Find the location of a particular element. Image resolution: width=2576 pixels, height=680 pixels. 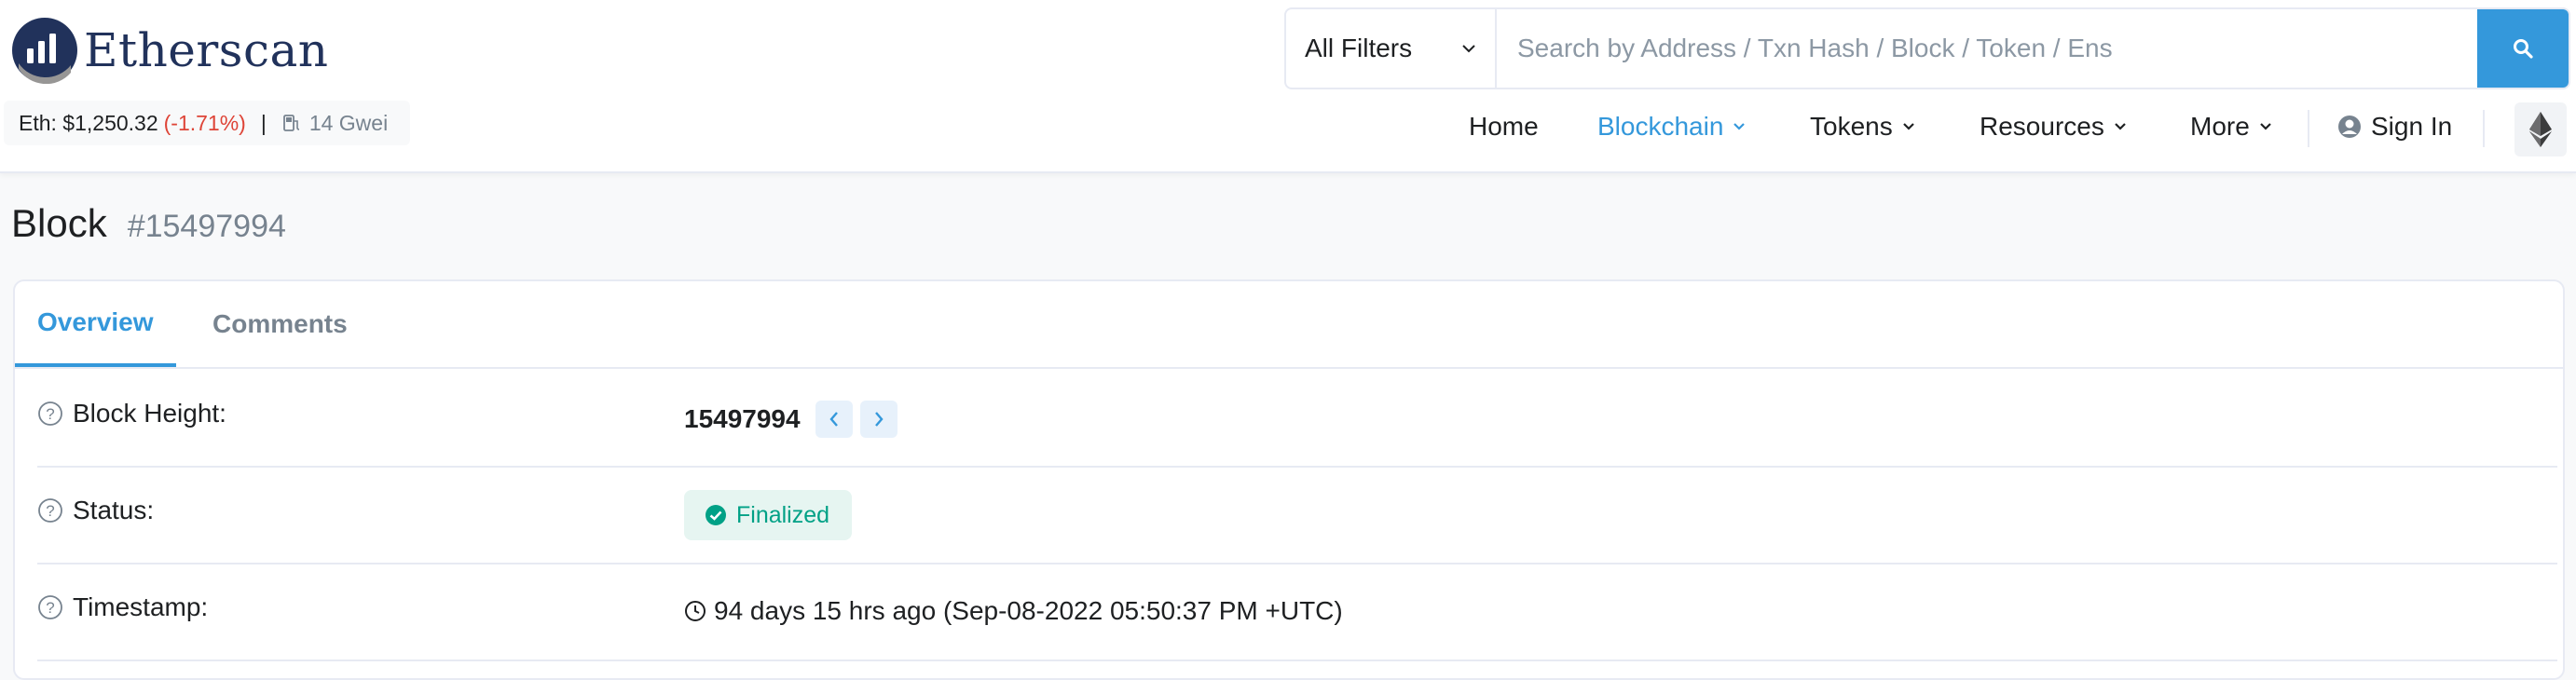

nav-home-label: Home is located at coordinates (1504, 126).